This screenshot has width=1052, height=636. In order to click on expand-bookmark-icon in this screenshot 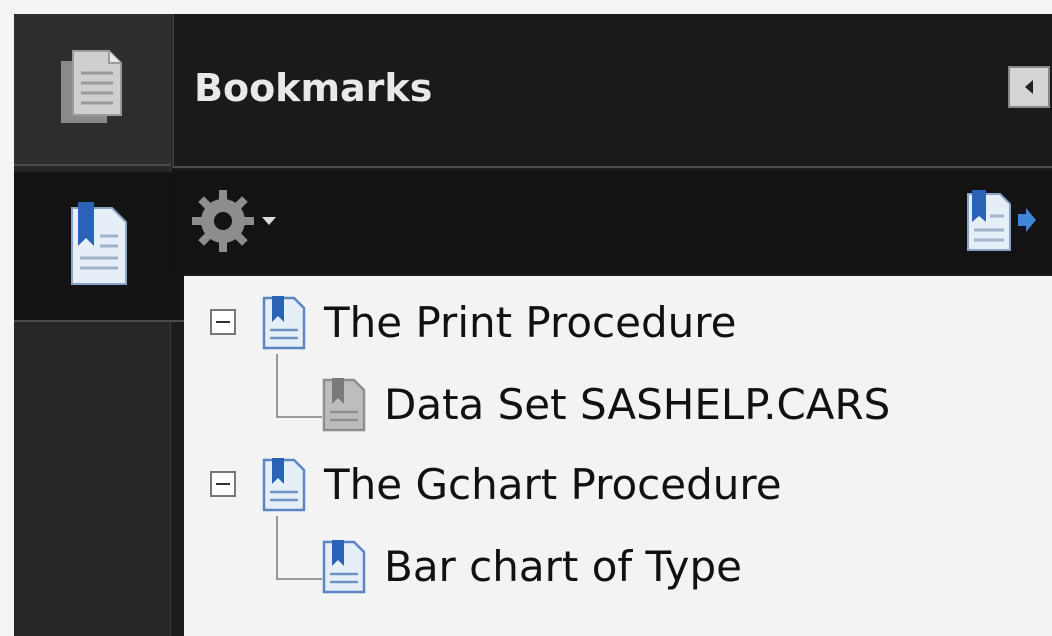, I will do `click(1001, 220)`.